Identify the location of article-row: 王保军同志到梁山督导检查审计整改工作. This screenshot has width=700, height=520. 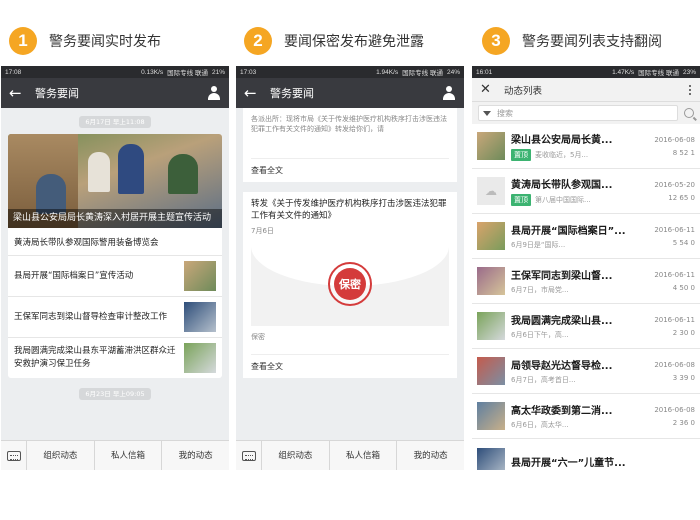
(115, 317).